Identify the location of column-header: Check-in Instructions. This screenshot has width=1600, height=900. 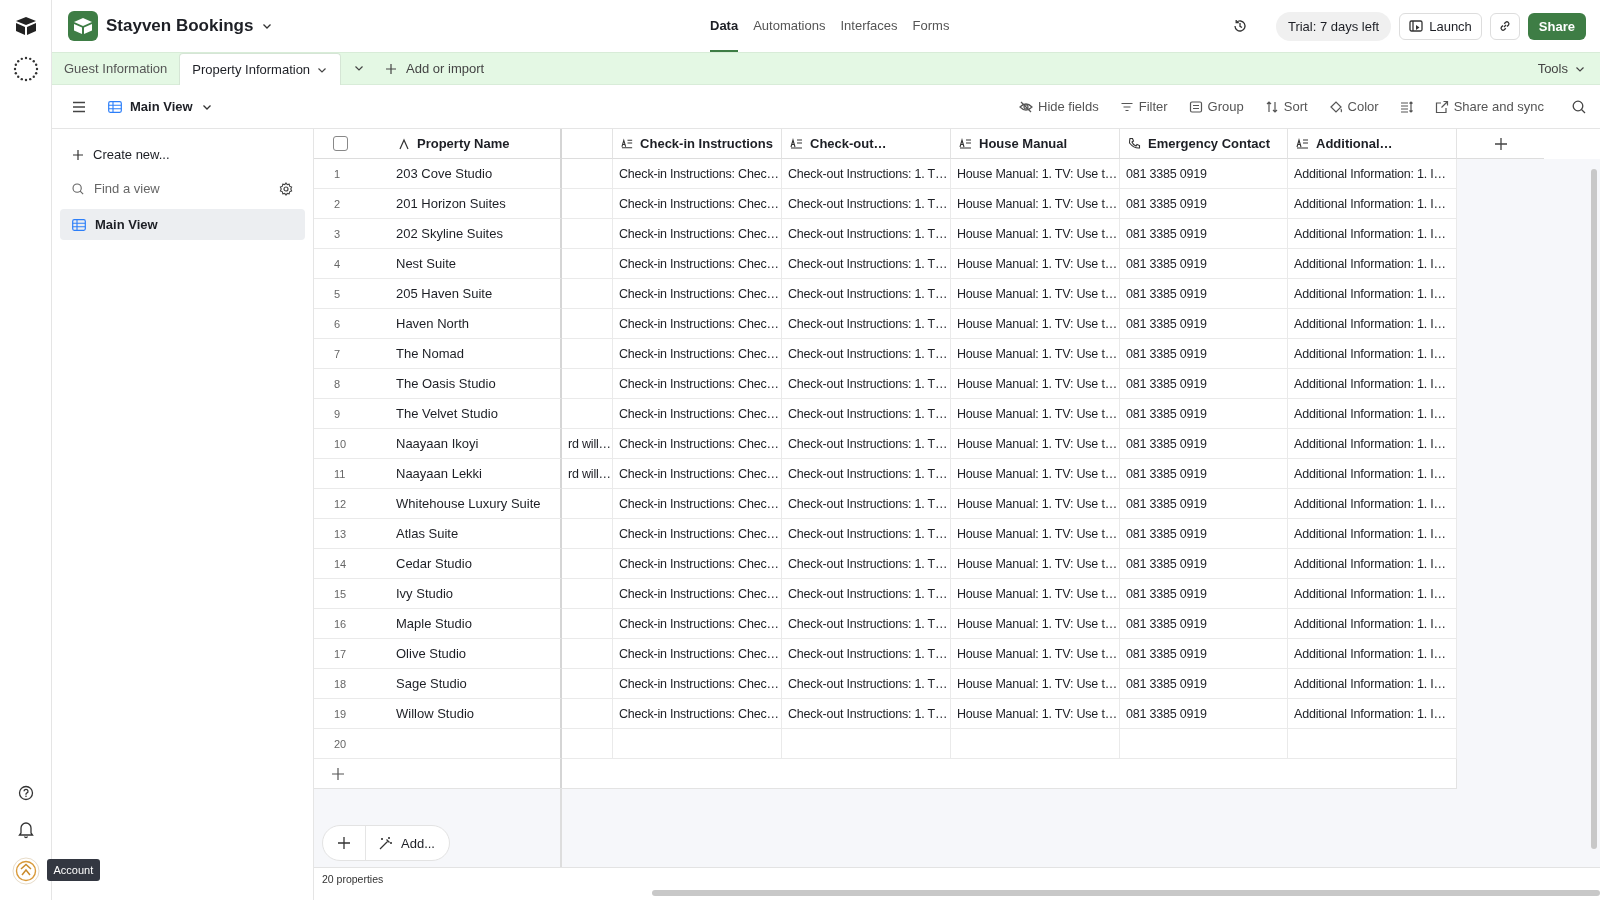
(697, 144).